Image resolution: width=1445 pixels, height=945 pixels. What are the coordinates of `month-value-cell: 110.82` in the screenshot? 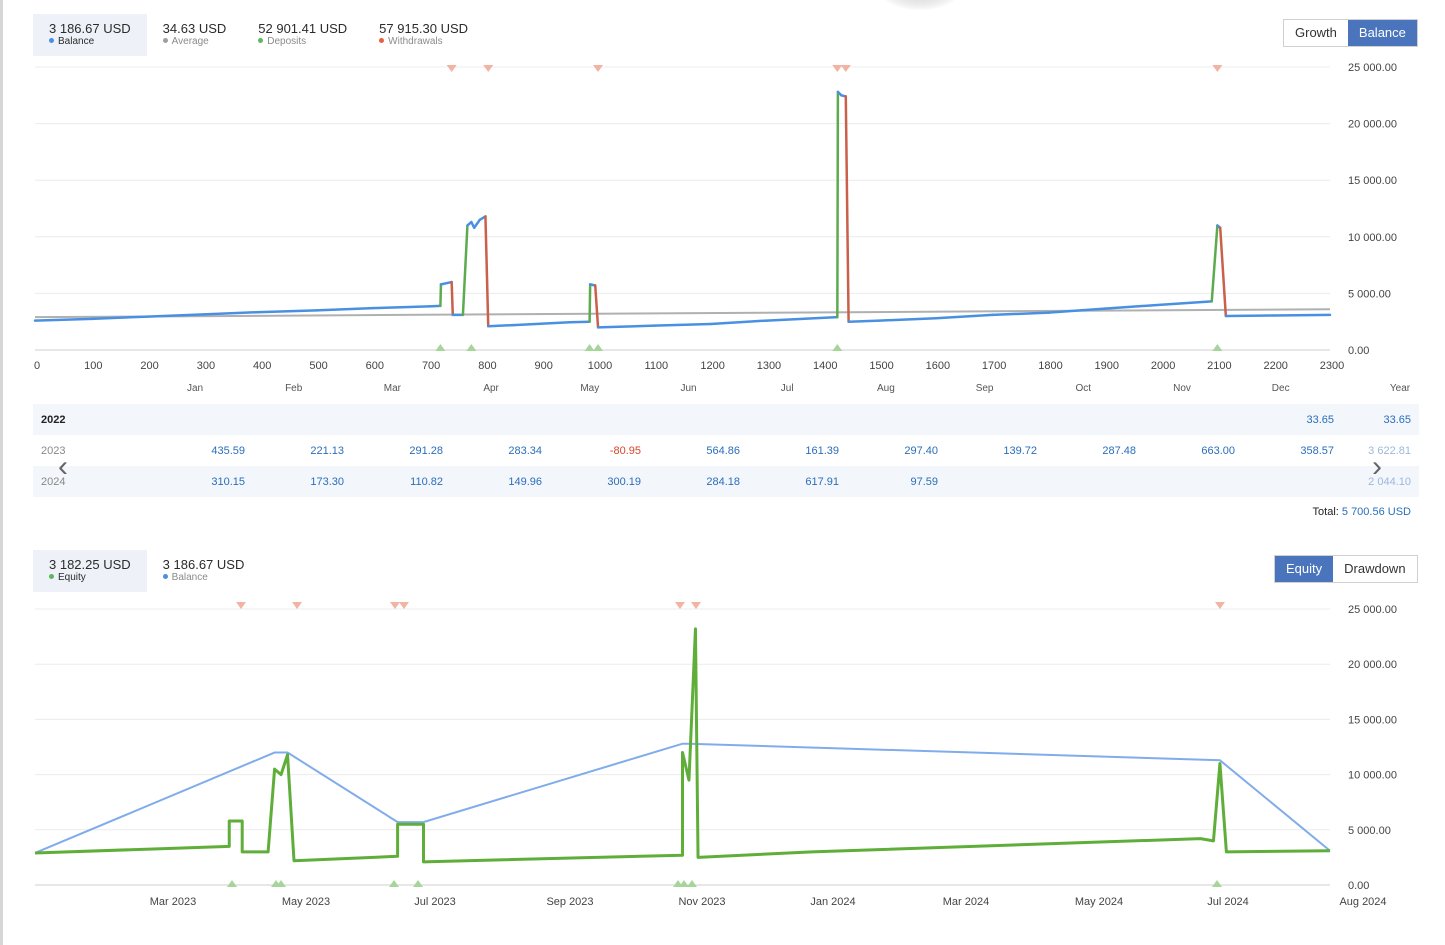 It's located at (426, 482).